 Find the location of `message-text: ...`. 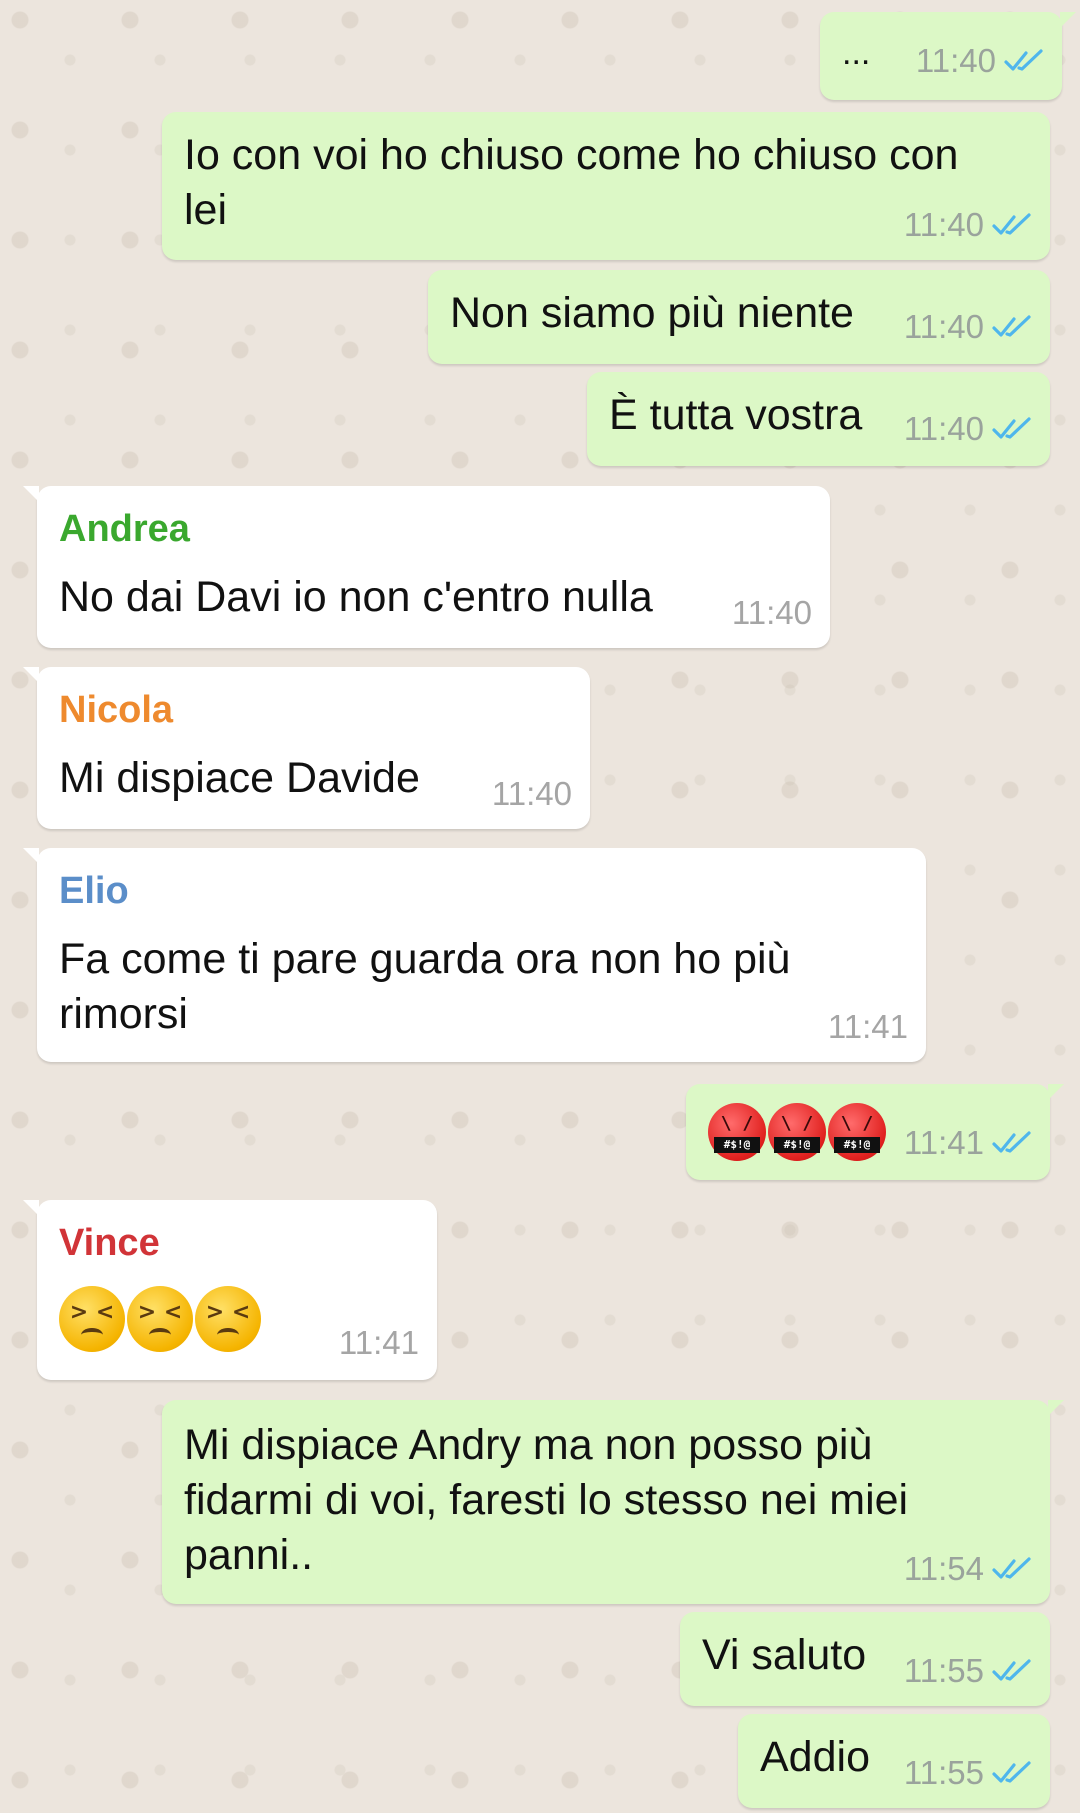

message-text: ... is located at coordinates (856, 53).